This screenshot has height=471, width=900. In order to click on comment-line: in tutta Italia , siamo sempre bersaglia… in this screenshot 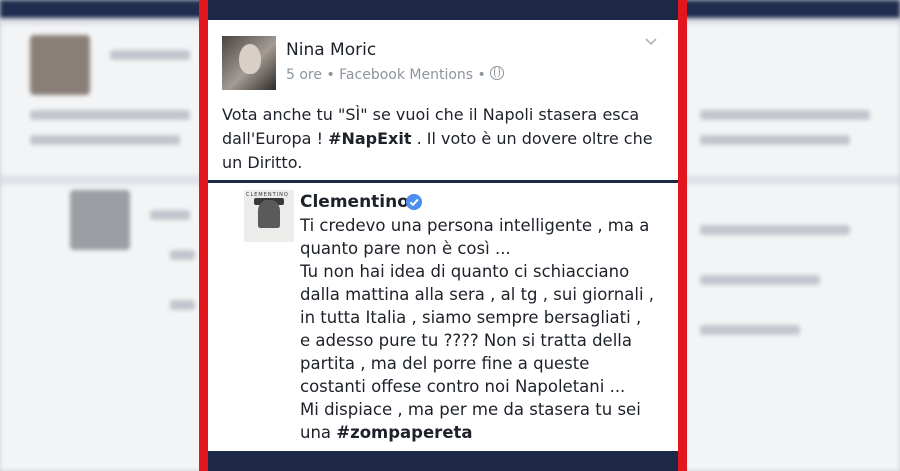, I will do `click(471, 317)`.